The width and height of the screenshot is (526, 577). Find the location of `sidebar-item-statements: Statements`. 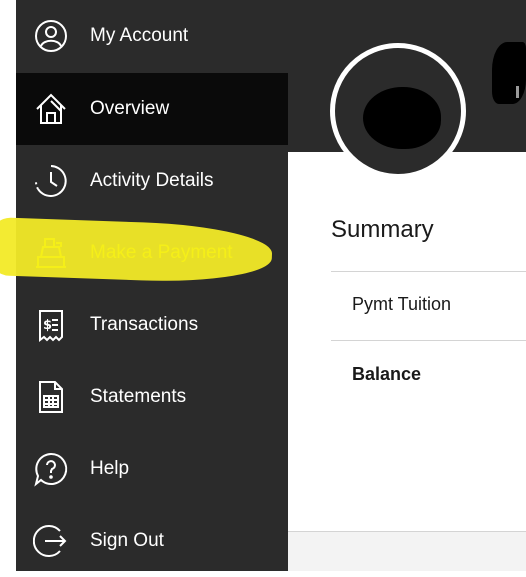

sidebar-item-statements: Statements is located at coordinates (152, 397).